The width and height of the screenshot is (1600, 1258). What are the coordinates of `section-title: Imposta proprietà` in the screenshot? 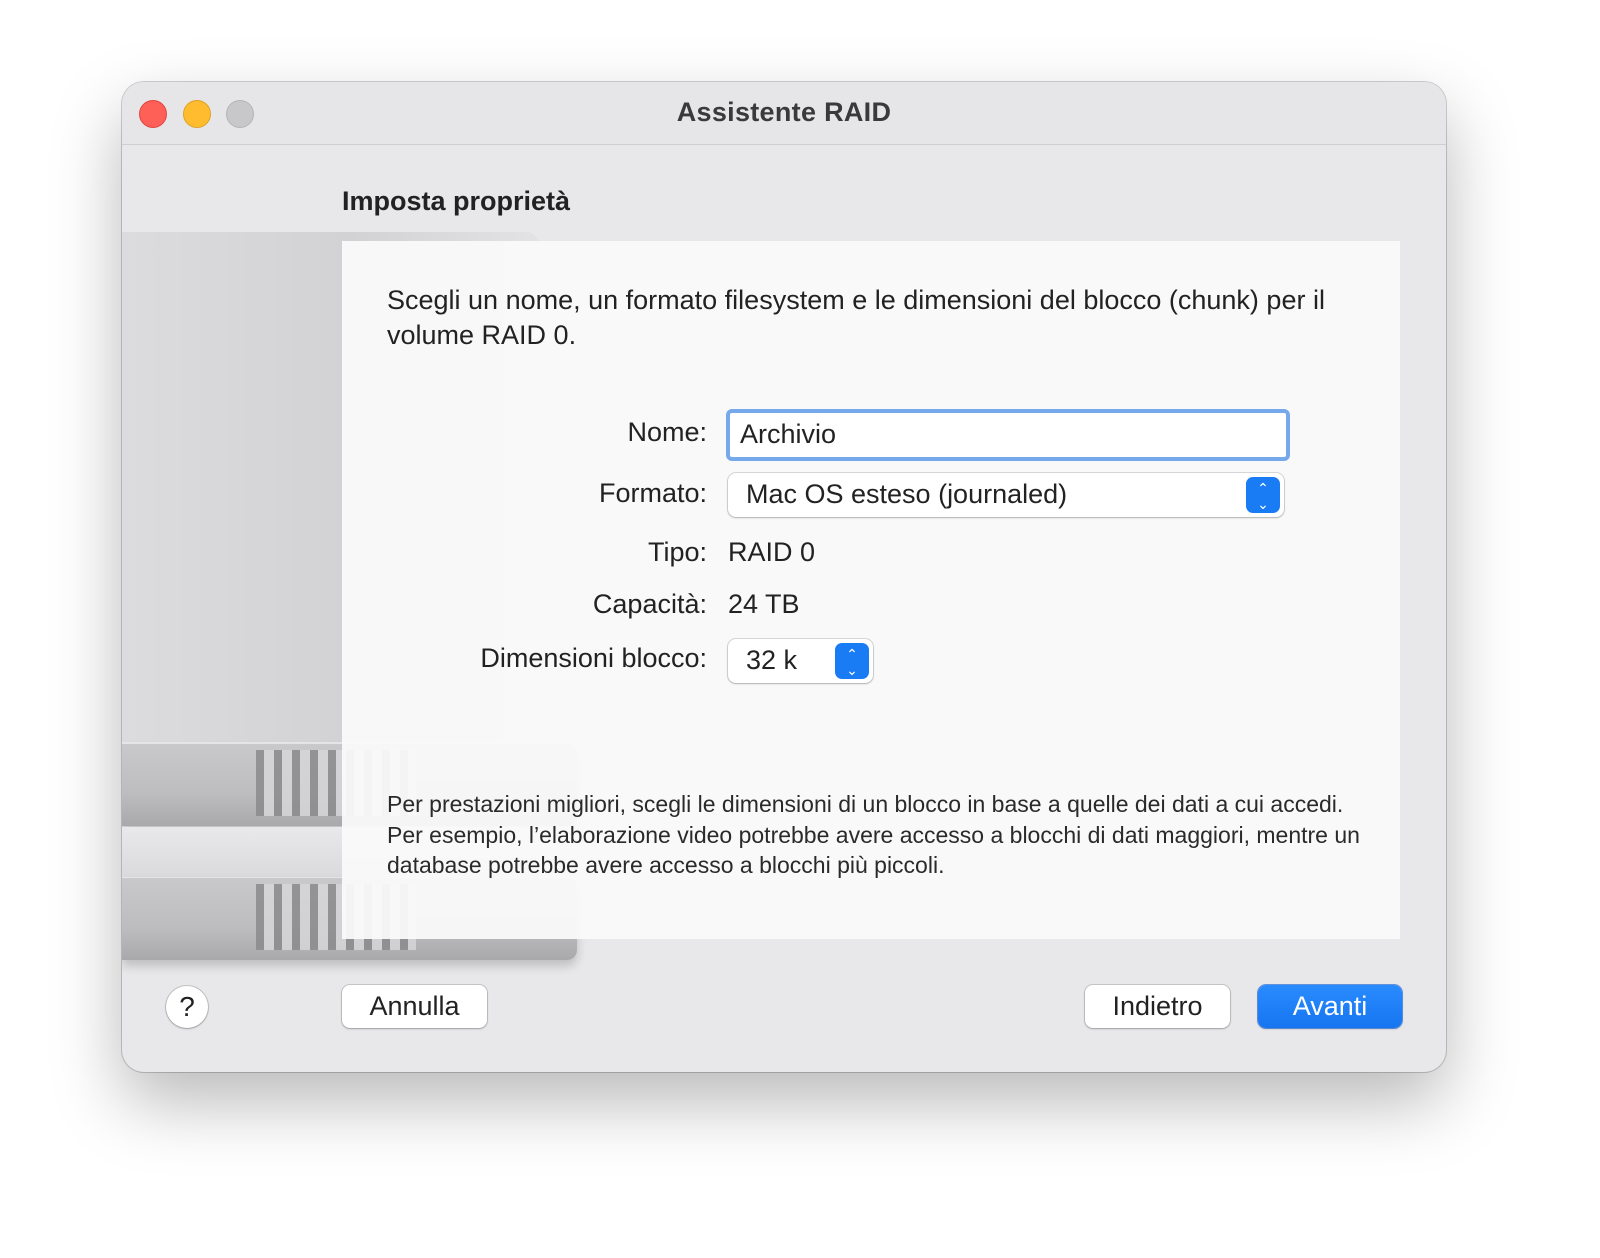 It's located at (456, 201).